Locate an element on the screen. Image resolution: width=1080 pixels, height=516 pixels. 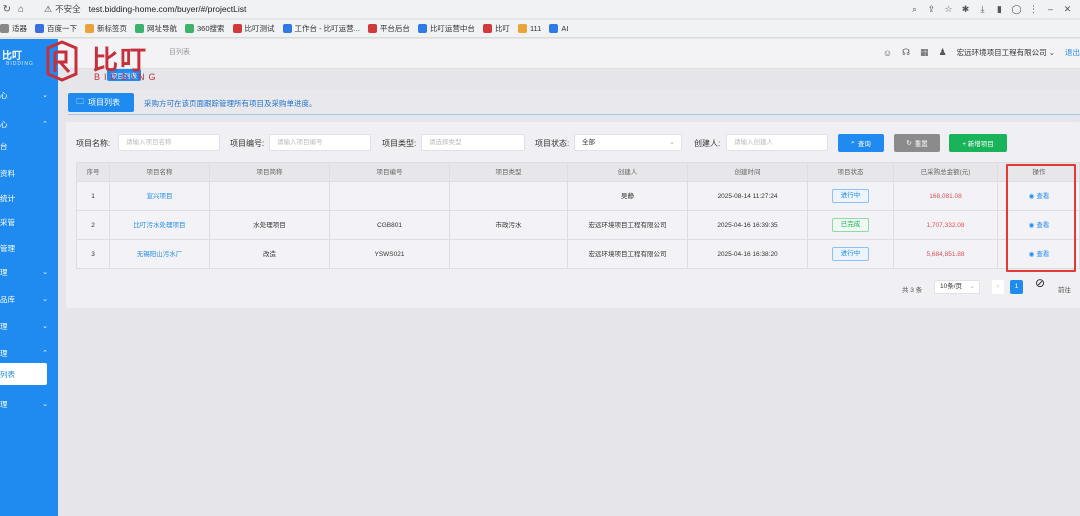
column-header: 已采购总金额(元) is located at coordinates (946, 173).